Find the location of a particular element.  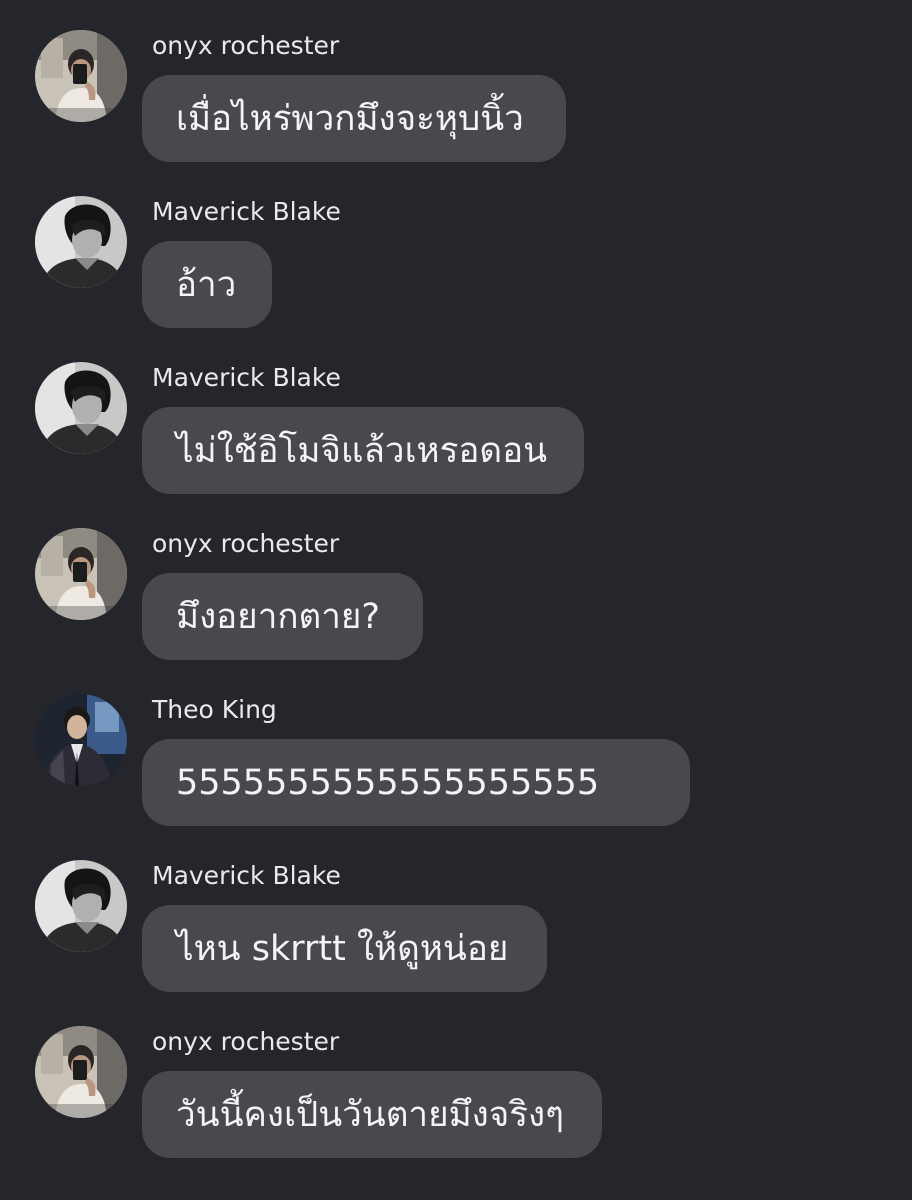

avatar-theo-king is located at coordinates (81, 740).